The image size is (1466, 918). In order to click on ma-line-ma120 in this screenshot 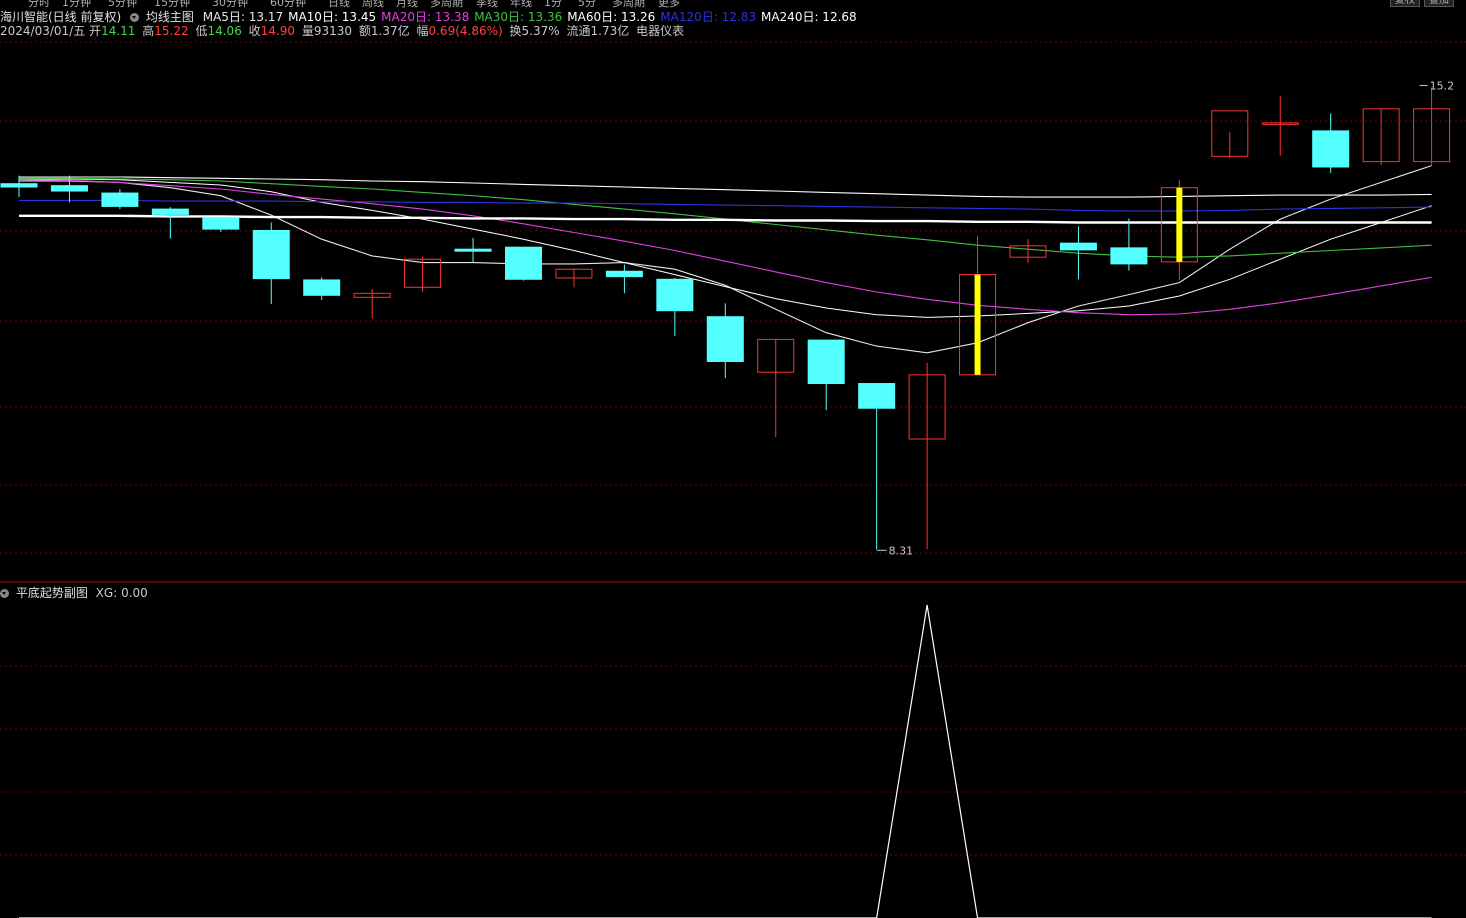, I will do `click(725, 205)`.